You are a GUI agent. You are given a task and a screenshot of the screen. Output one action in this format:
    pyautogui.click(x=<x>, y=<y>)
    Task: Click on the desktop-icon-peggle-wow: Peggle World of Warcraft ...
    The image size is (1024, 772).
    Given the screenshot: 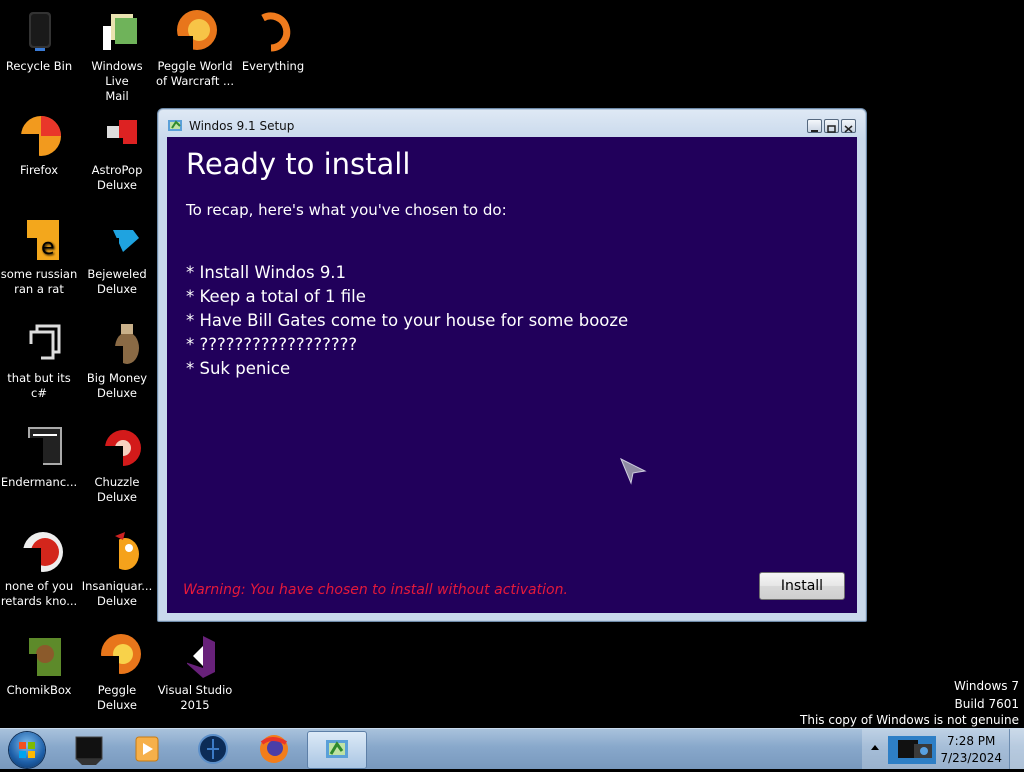 What is the action you would take?
    pyautogui.click(x=195, y=45)
    